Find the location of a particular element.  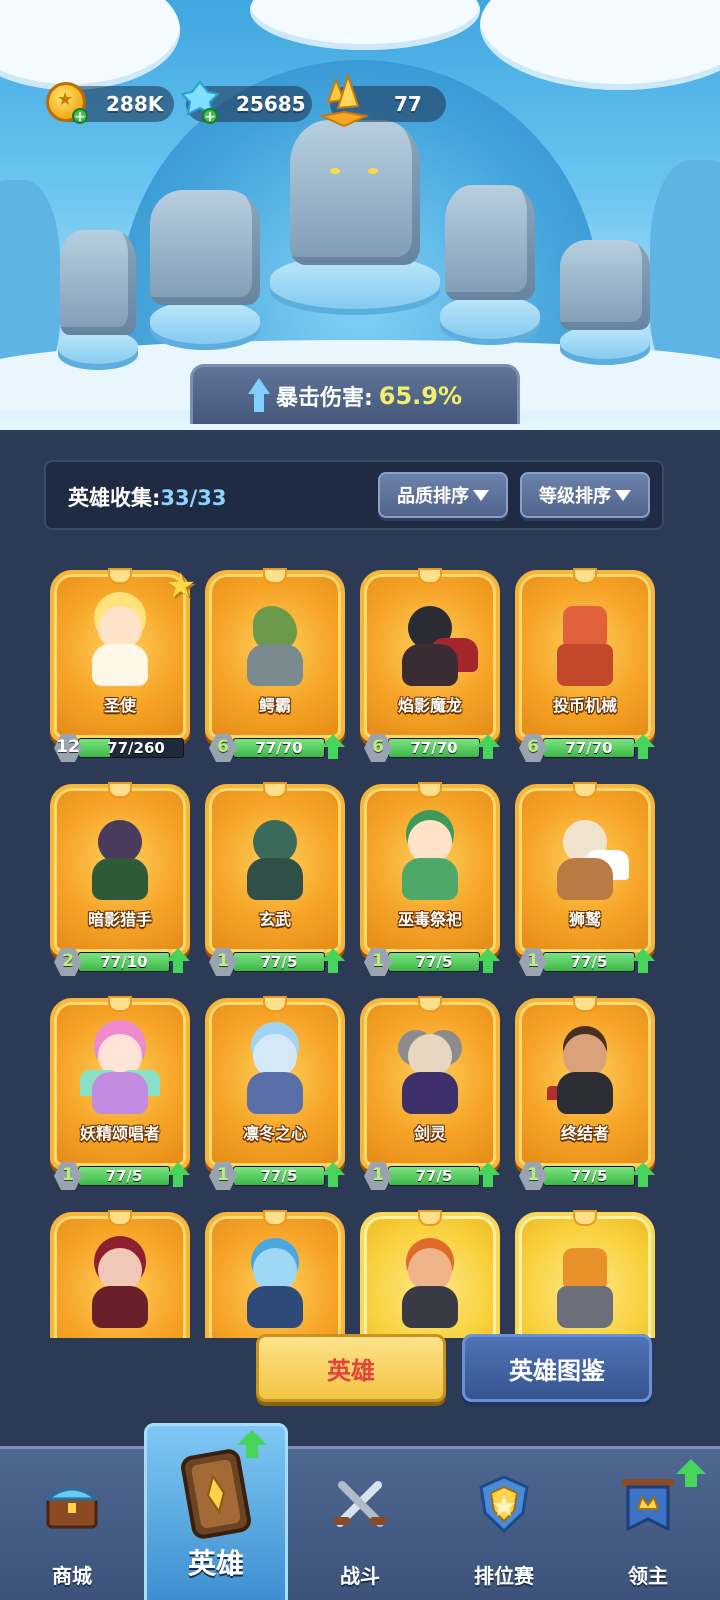

hero-name: 妖精颂唱者 is located at coordinates (119, 1133).